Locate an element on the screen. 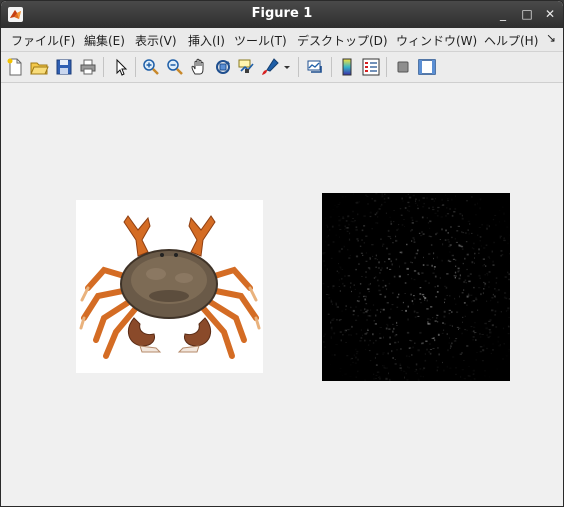 This screenshot has width=564, height=507. brush-icon is located at coordinates (270, 67).